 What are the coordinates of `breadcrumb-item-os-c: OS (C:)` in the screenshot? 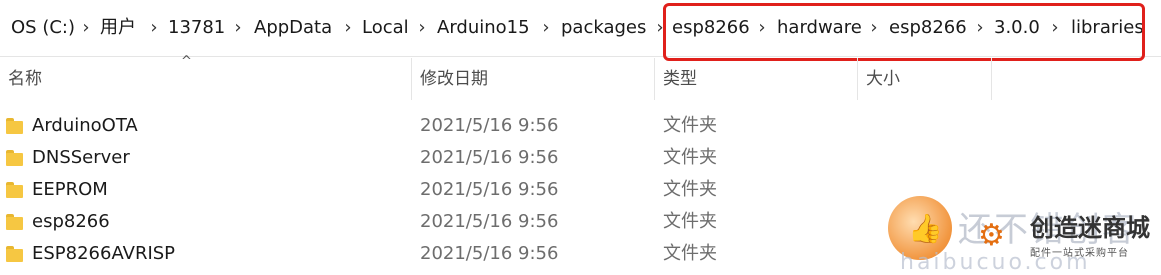 It's located at (43, 28).